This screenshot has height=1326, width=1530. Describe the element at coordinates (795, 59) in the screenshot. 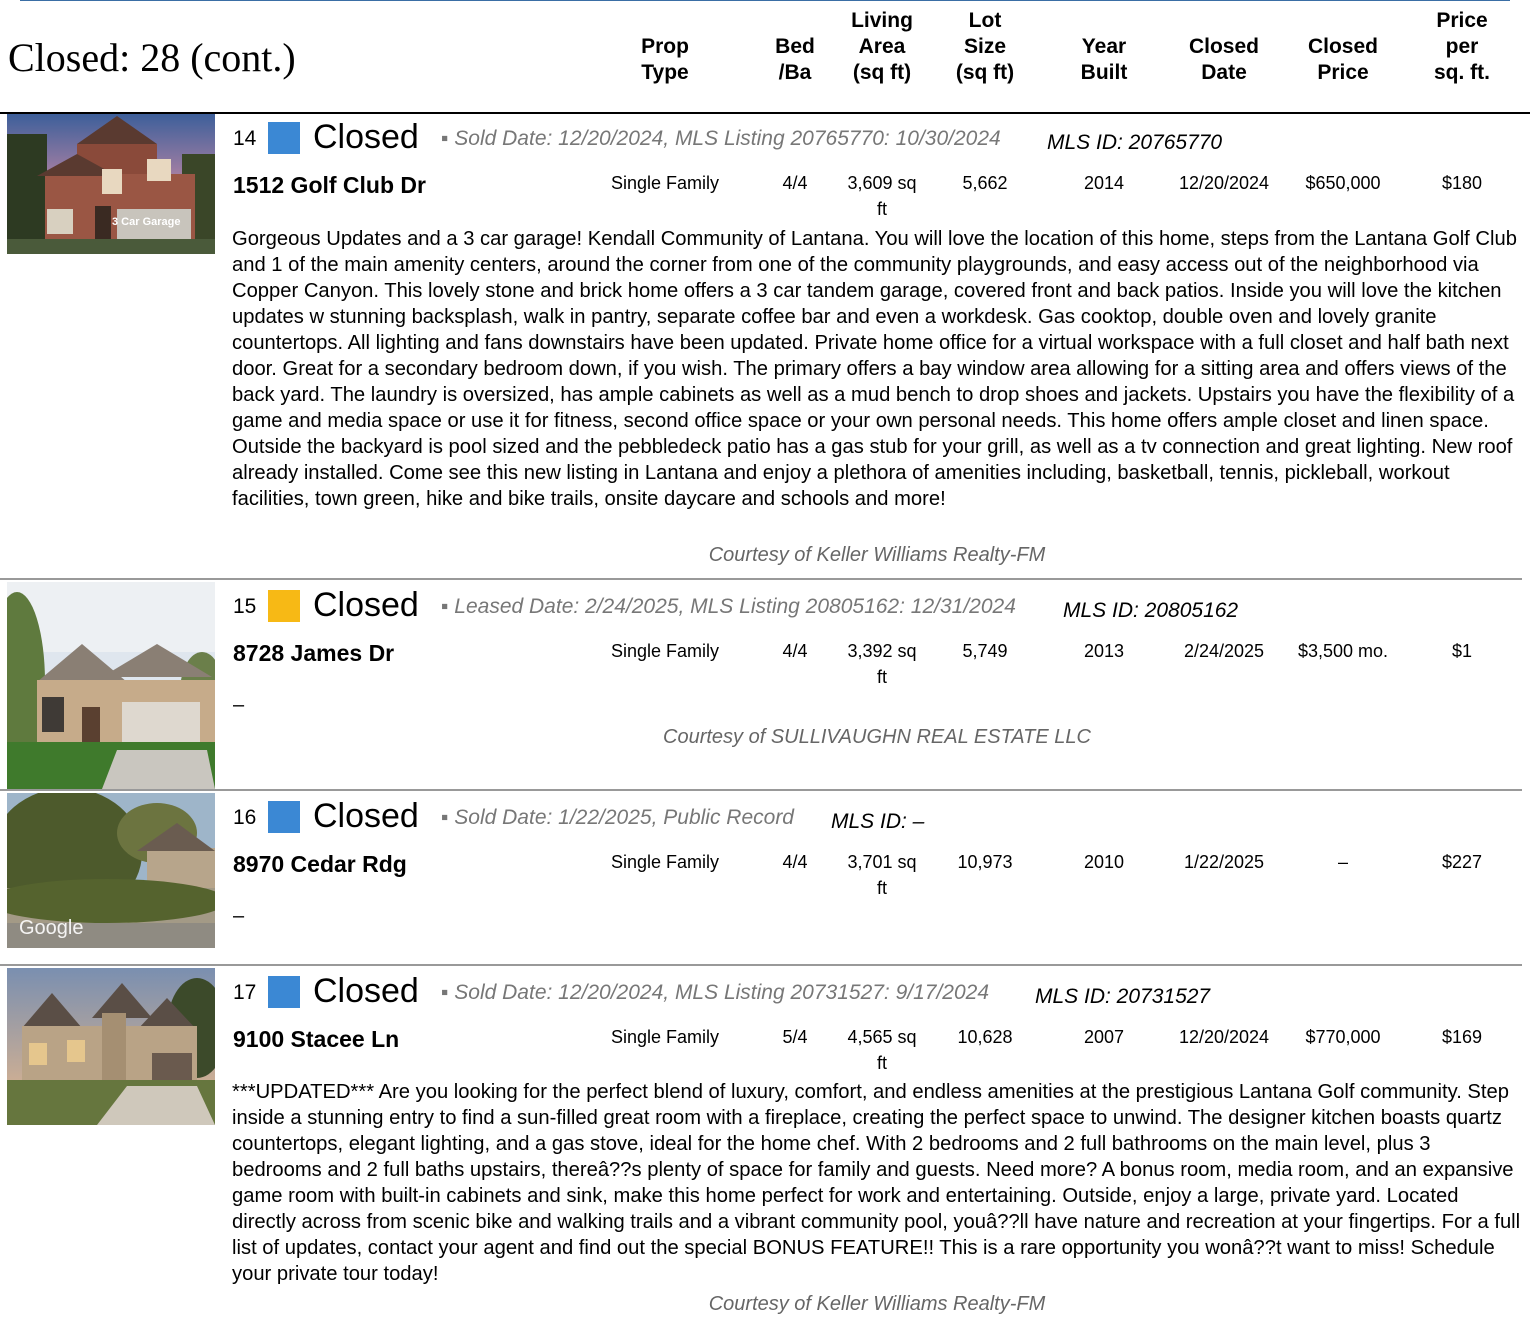

I see `column-header-bed-ba: Bed /Ba` at that location.